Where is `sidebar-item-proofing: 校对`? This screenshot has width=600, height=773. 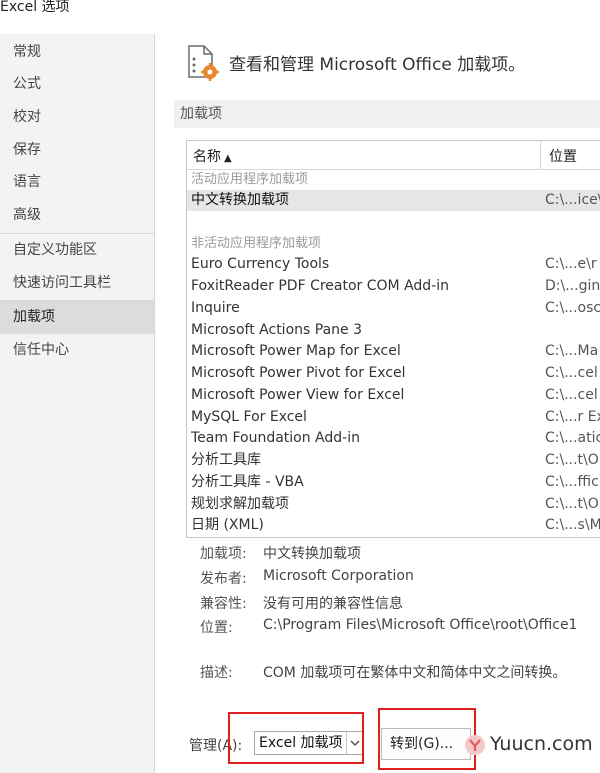
sidebar-item-proofing: 校对 is located at coordinates (77, 117).